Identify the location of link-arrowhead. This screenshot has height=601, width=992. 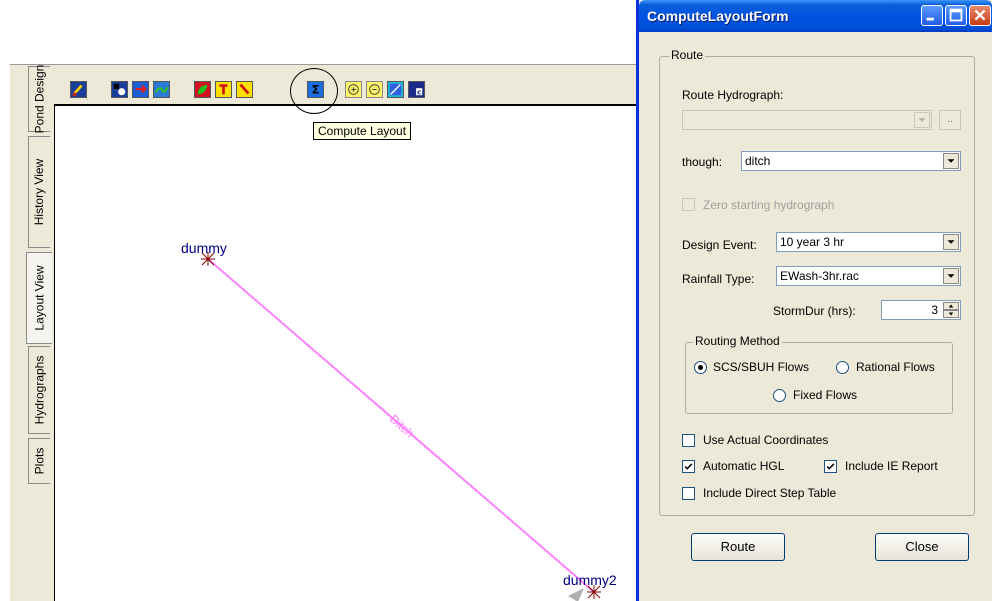
(576, 594).